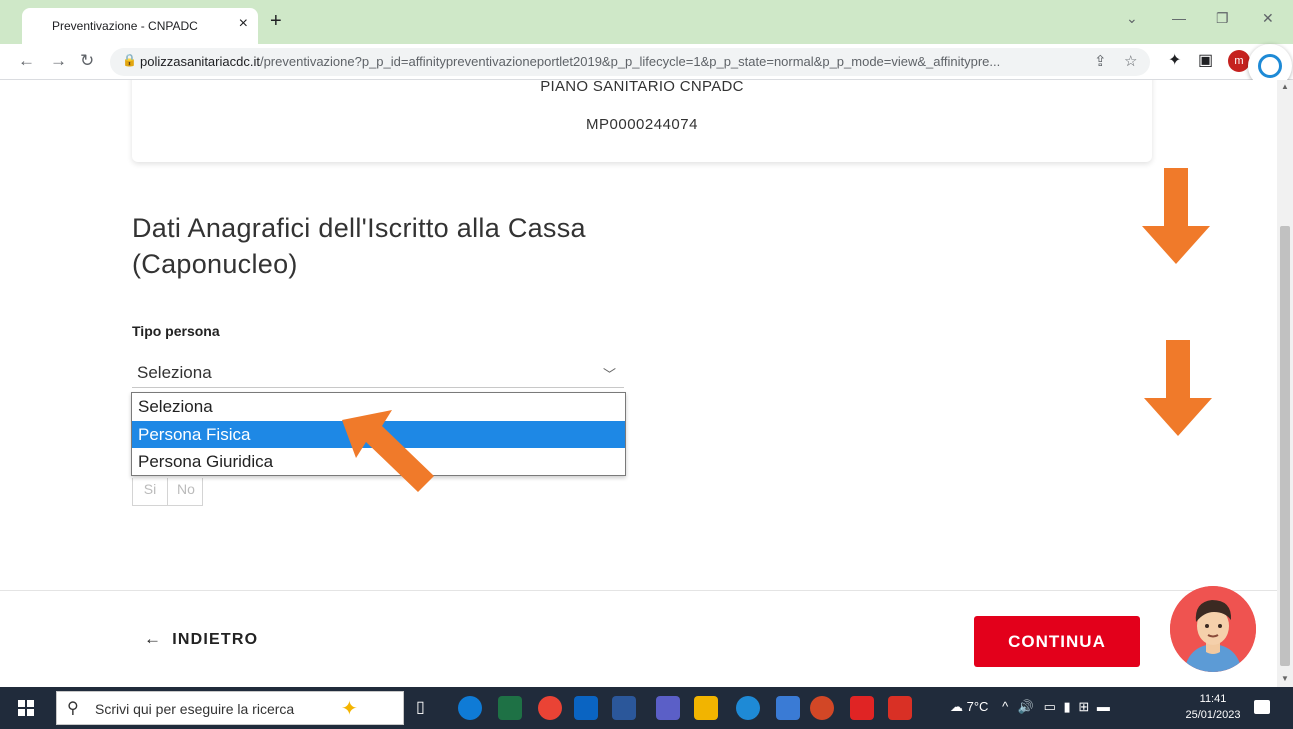 This screenshot has width=1293, height=729. I want to click on plan-name: PIANO SANITARIO CNPADC, so click(642, 87).